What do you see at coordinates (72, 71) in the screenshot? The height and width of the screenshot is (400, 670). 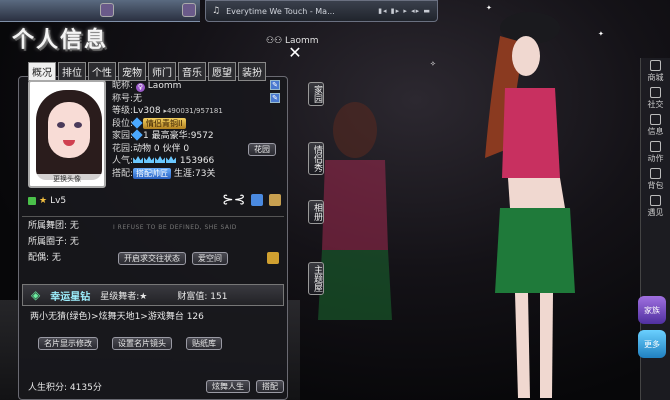 I see `tab-ranking: 排位` at bounding box center [72, 71].